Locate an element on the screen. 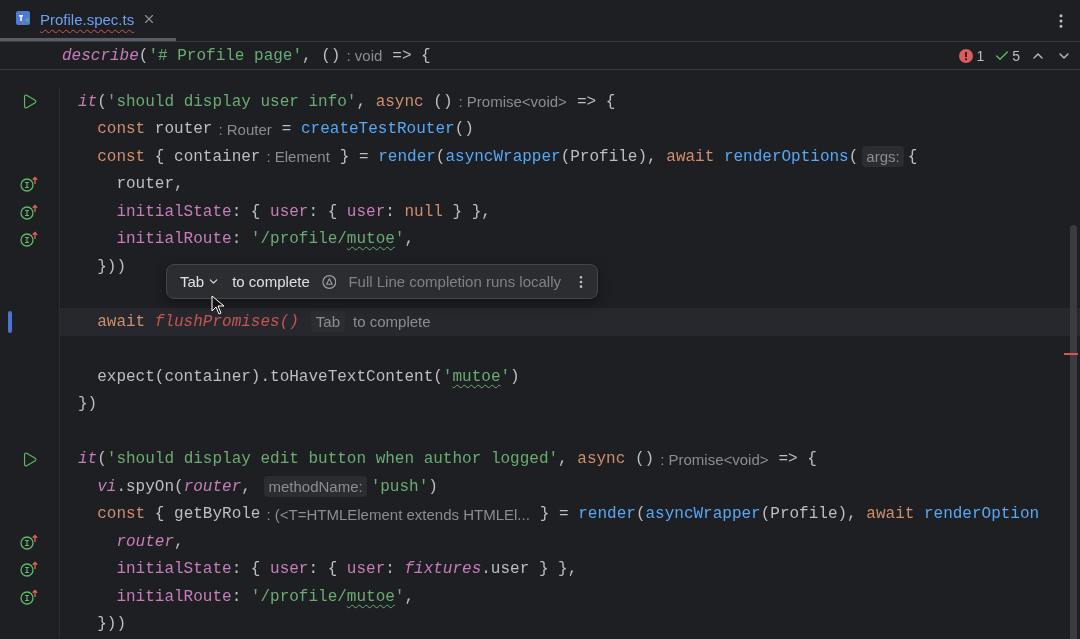 This screenshot has height=639, width=1080. code-text: await is located at coordinates (121, 321).